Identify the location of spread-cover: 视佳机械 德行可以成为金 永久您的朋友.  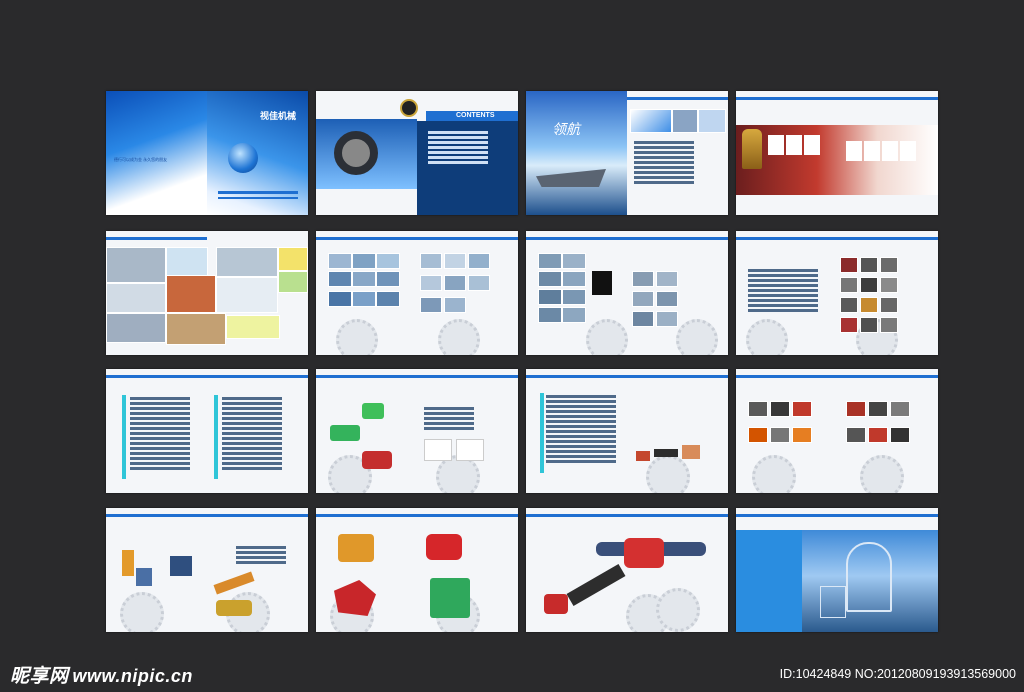
(207, 153).